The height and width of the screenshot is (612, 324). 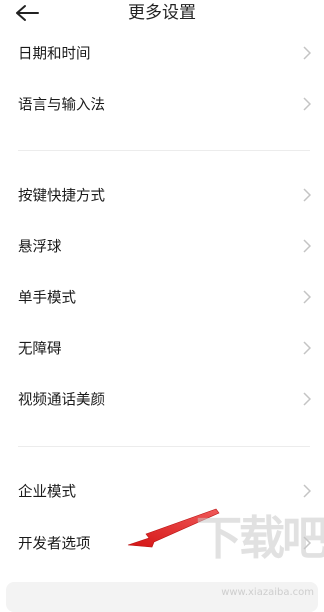 What do you see at coordinates (40, 349) in the screenshot?
I see `settings-item-label: 无障碍` at bounding box center [40, 349].